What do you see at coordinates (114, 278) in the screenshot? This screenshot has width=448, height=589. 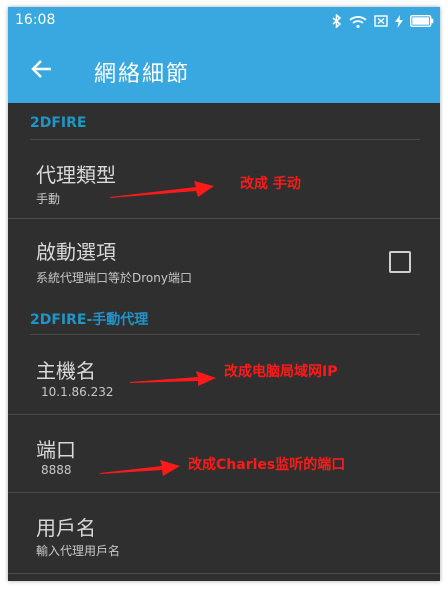 I see `startup-option-value: 系統代理端口等於Drony端口` at bounding box center [114, 278].